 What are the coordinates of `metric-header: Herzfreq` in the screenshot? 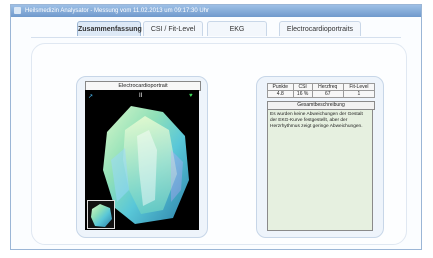 It's located at (327, 87).